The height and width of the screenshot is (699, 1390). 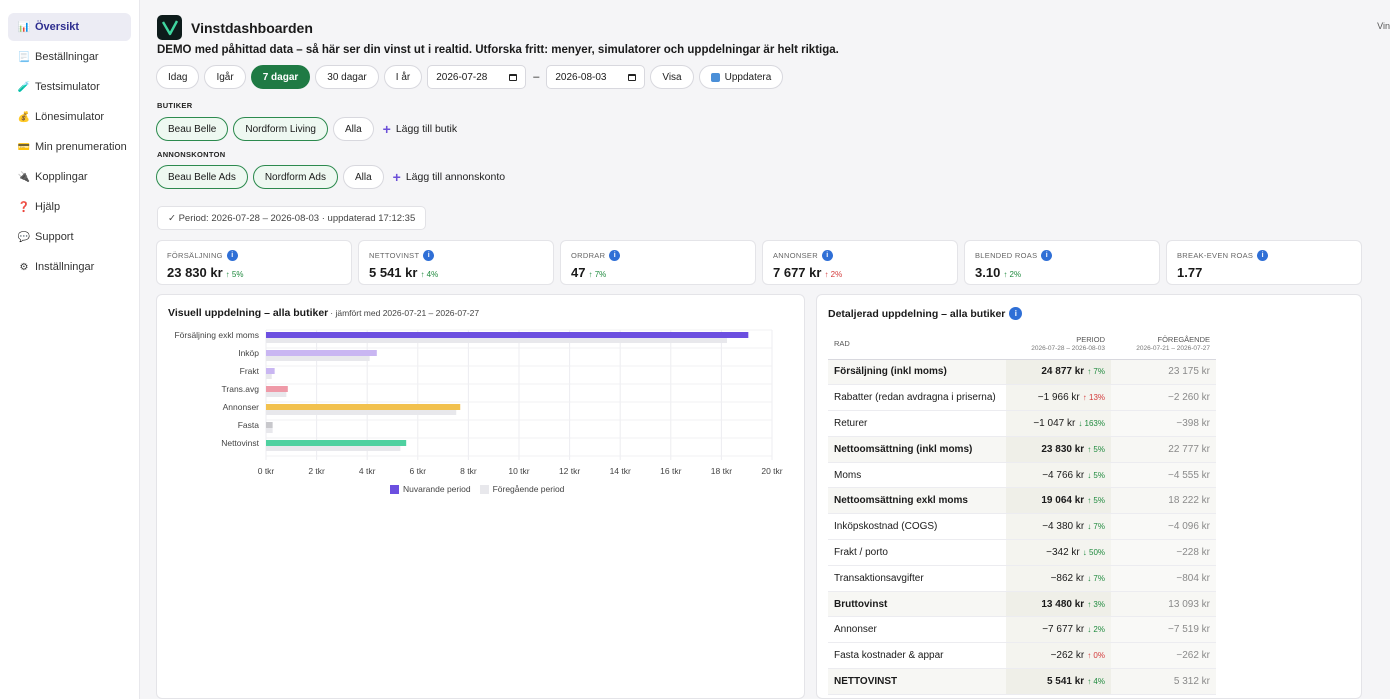 I want to click on date-from-input: 2026-07-28, so click(x=477, y=77).